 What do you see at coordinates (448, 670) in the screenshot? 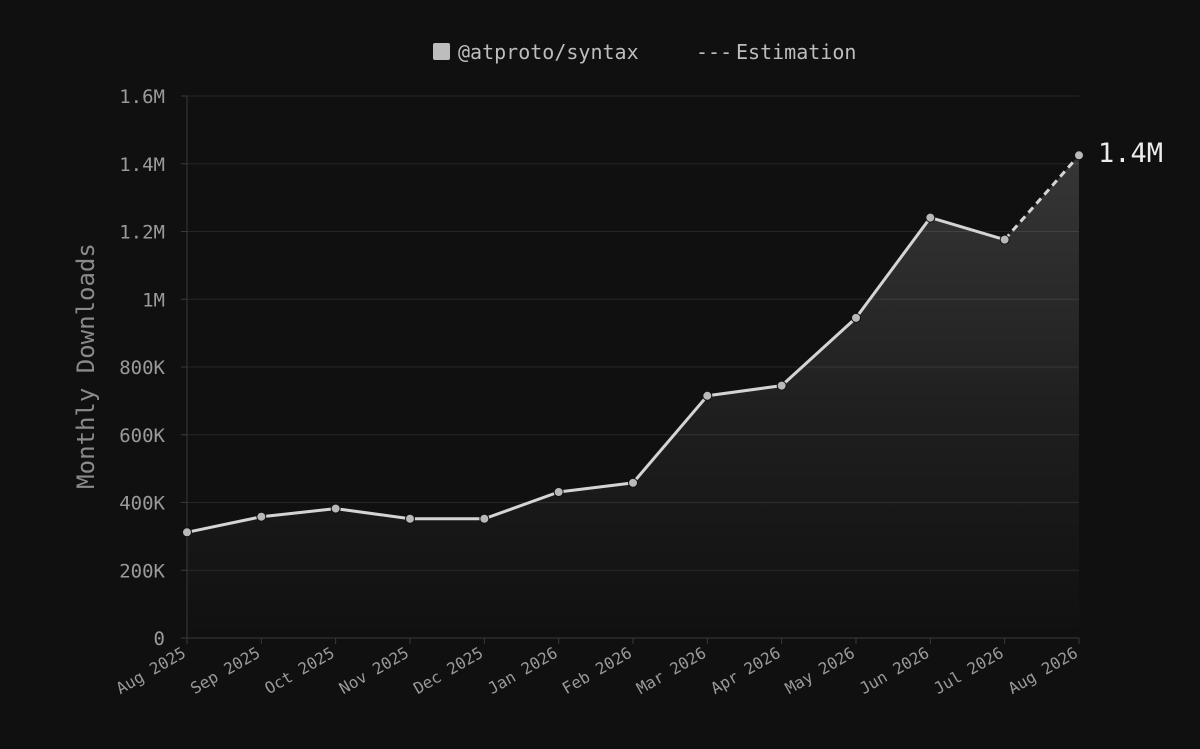
I see `x-tick-label: Dec 2025` at bounding box center [448, 670].